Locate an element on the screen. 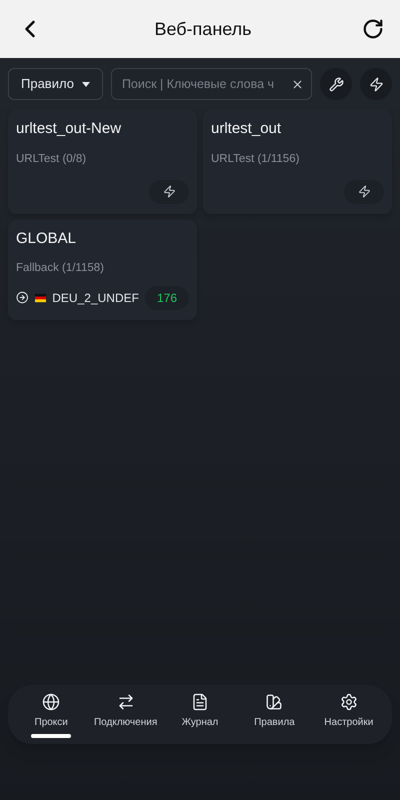  swatch-icon is located at coordinates (274, 702).